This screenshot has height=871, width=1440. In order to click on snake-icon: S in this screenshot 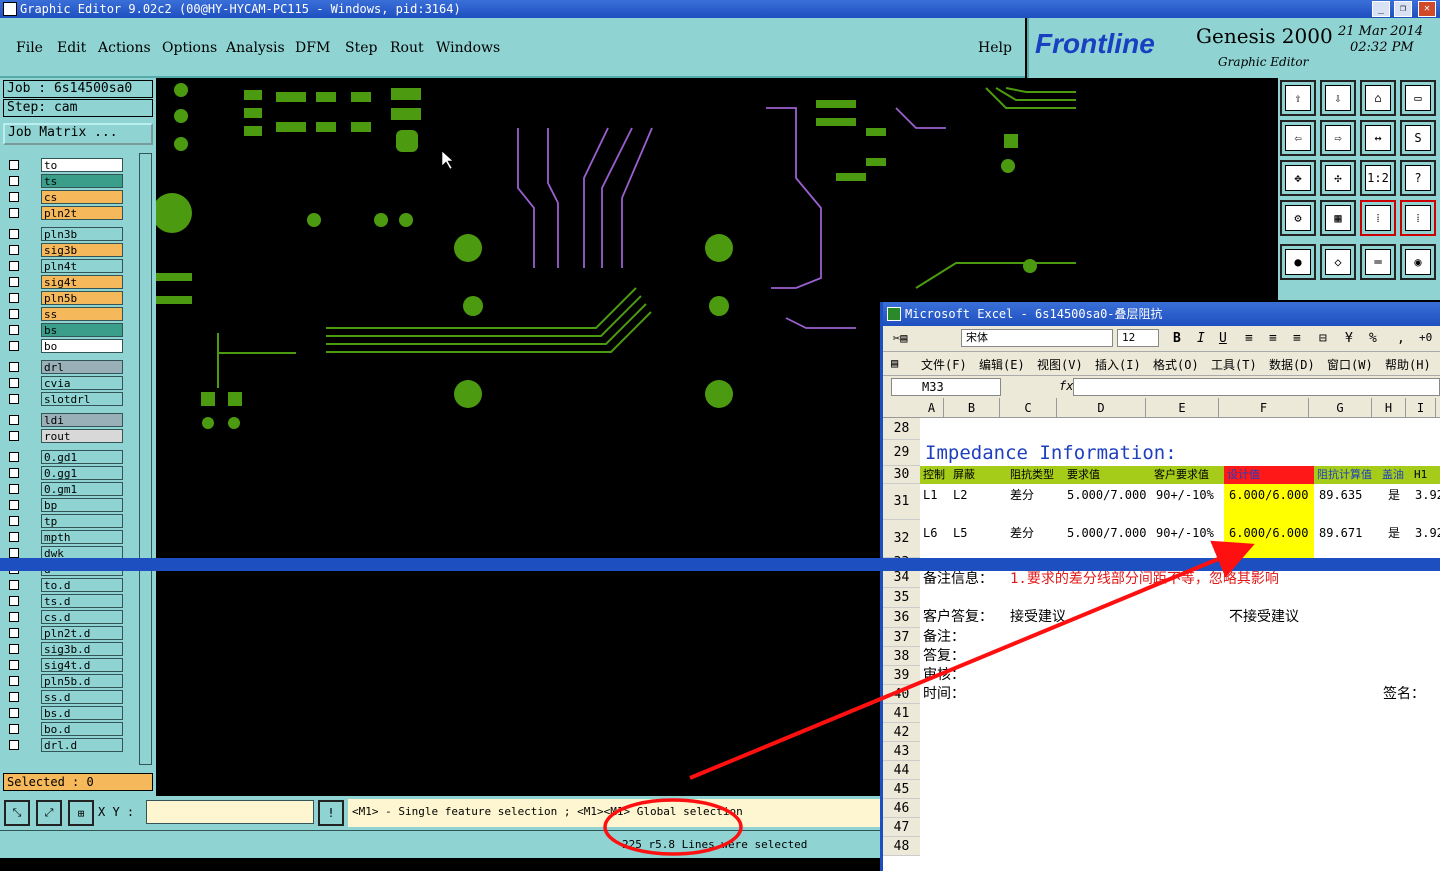, I will do `click(1418, 138)`.